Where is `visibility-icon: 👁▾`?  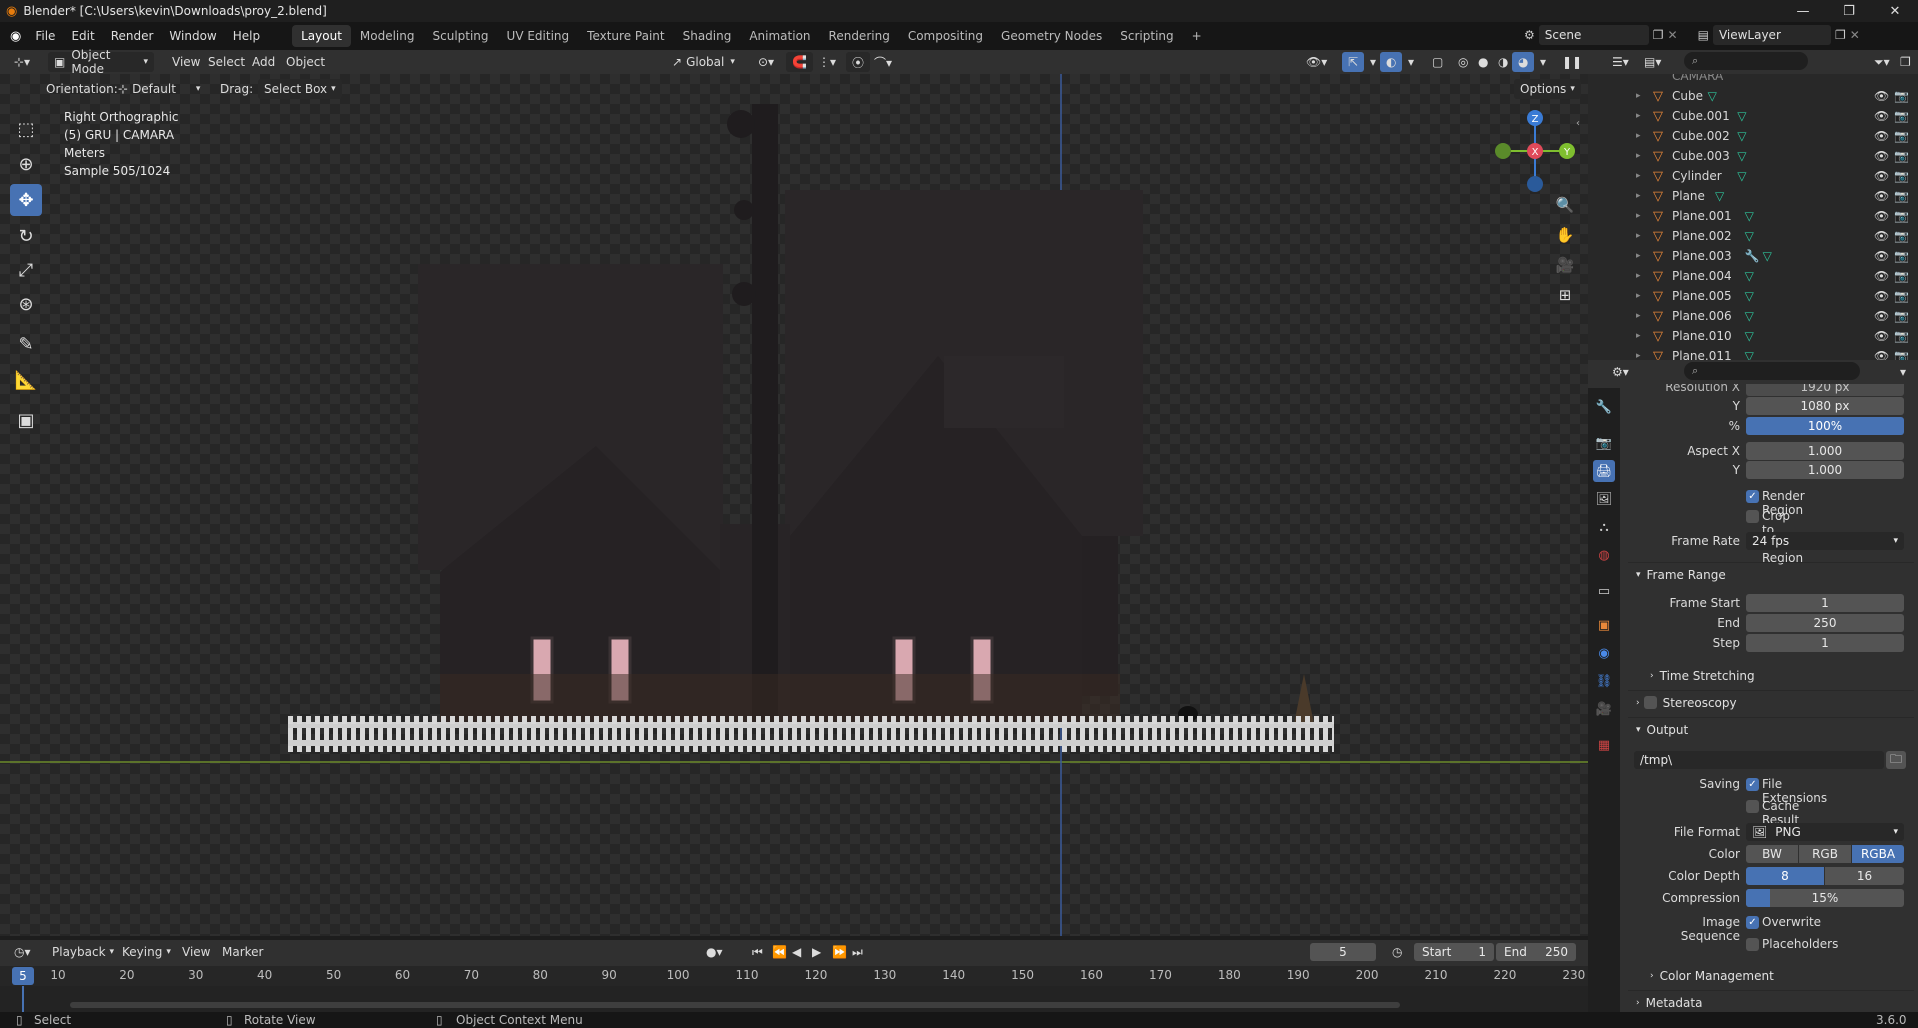 visibility-icon: 👁▾ is located at coordinates (1316, 62).